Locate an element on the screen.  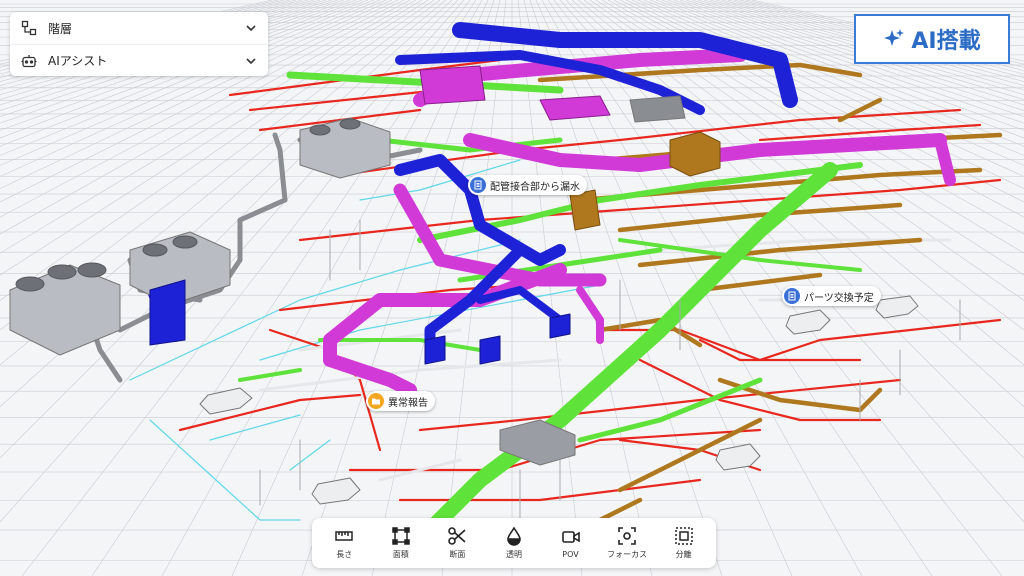
floors-dropdown: 階層 is located at coordinates (139, 28).